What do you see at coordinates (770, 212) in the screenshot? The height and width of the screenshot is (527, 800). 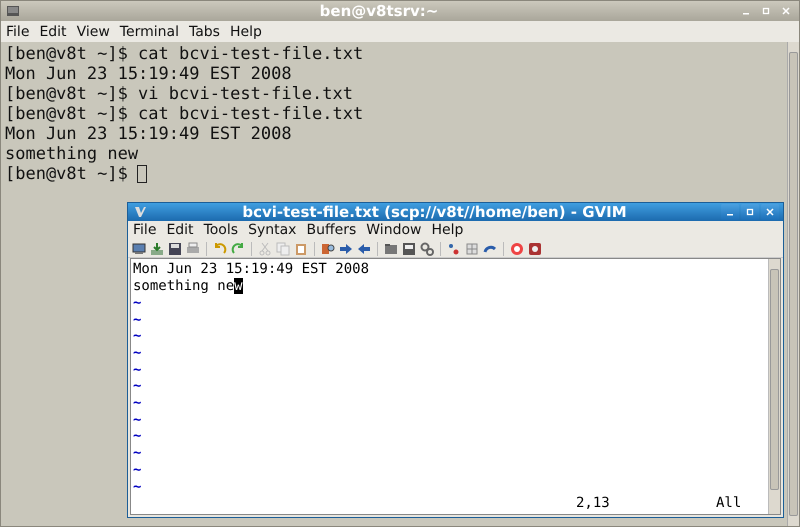 I see `close-icon` at bounding box center [770, 212].